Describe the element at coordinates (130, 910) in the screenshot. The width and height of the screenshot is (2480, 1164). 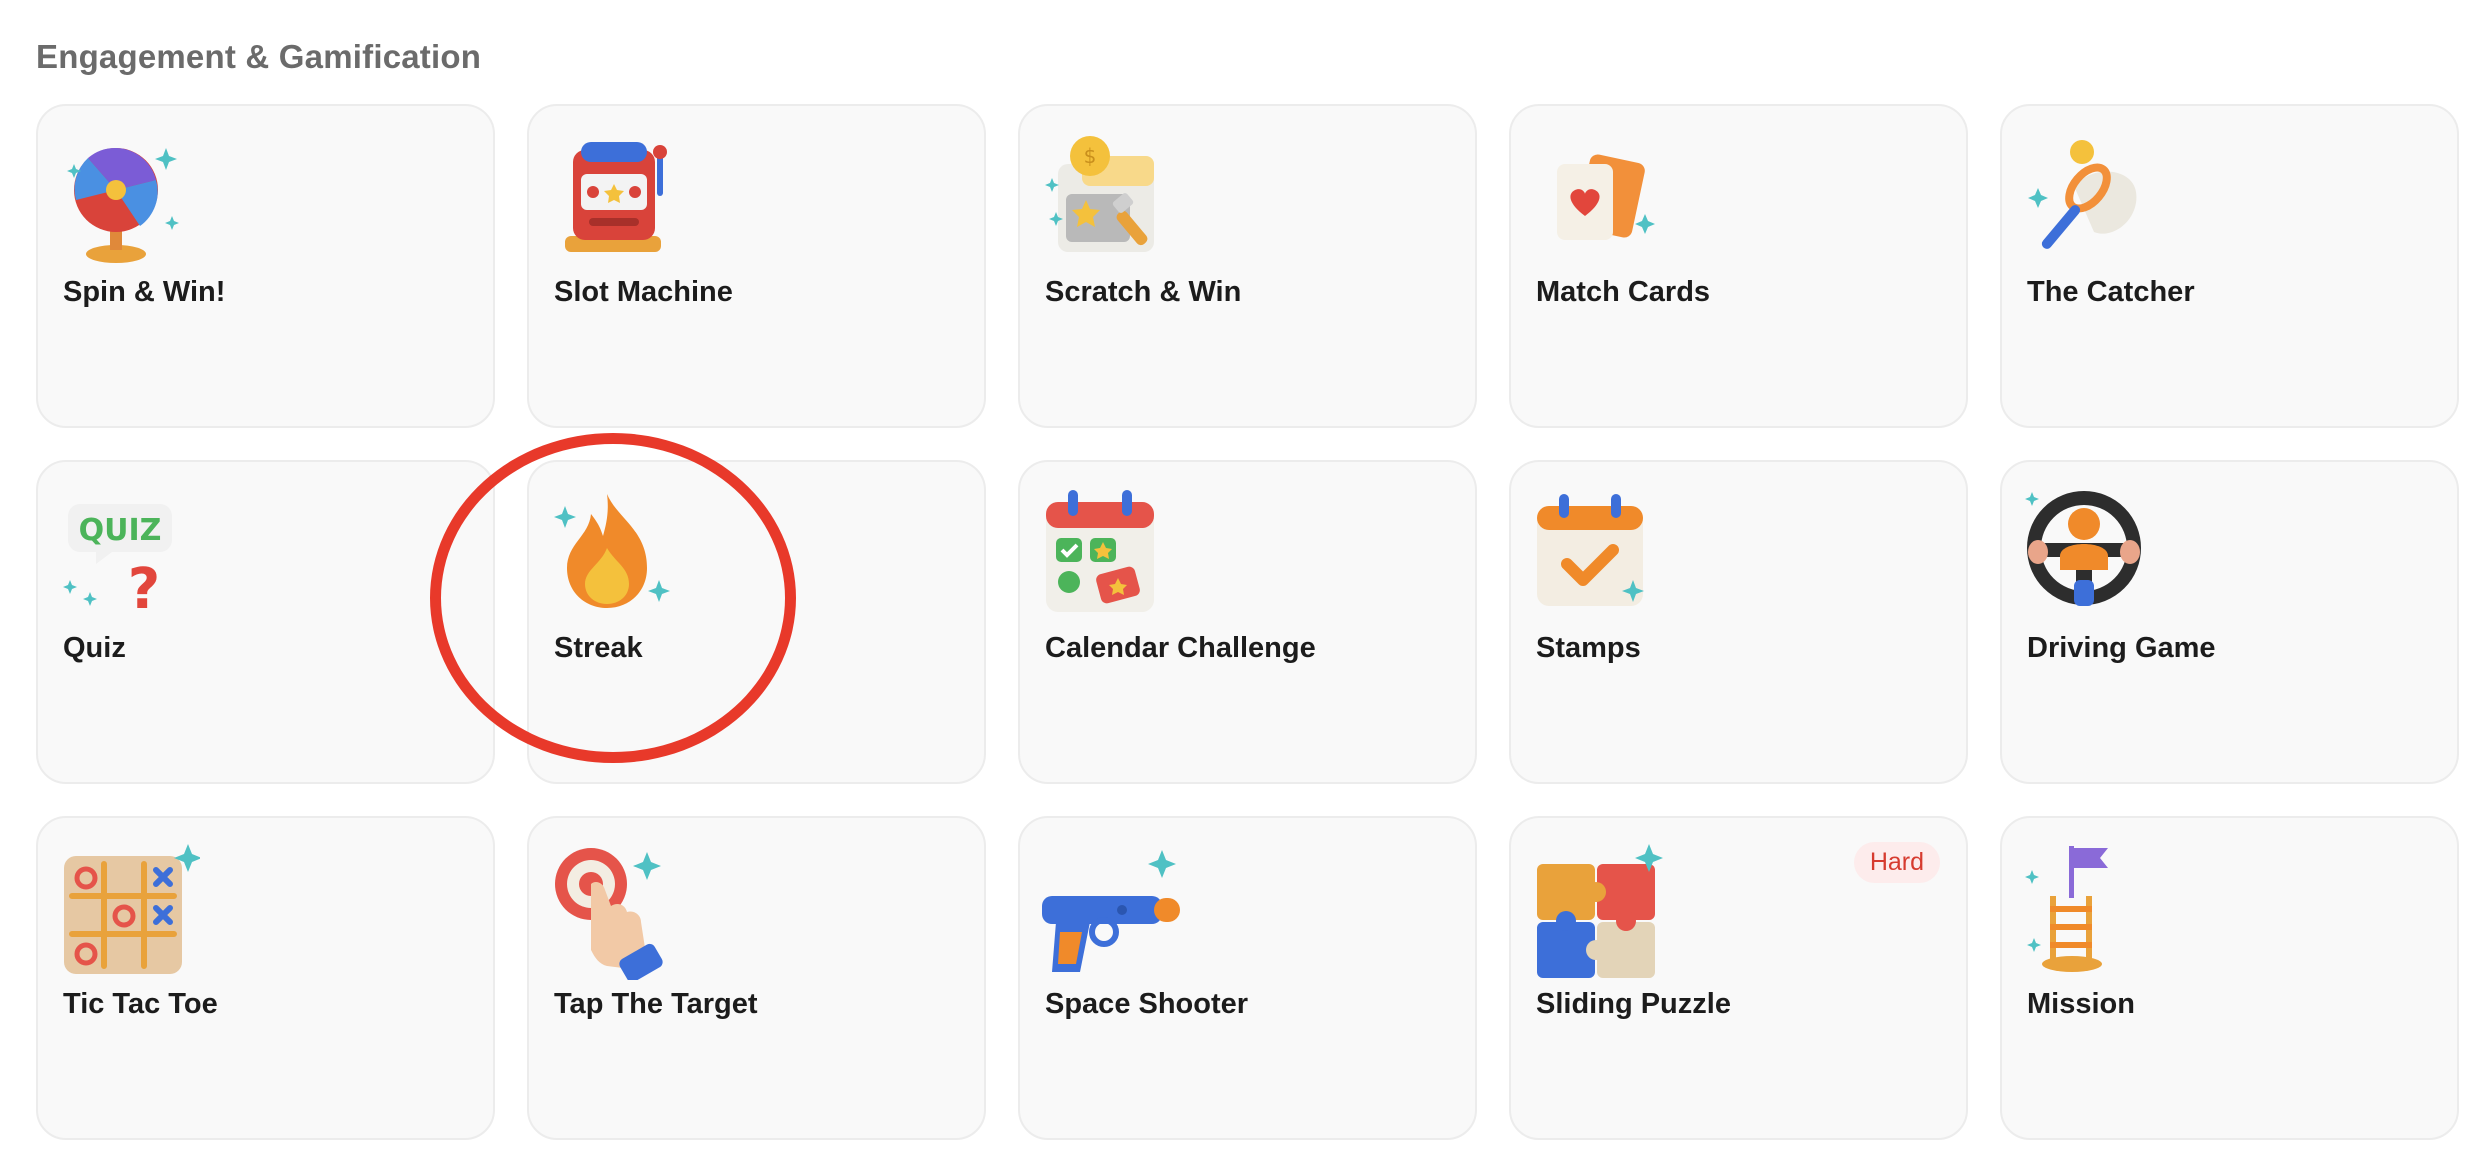
I see `tic-tac-toe-icon` at that location.